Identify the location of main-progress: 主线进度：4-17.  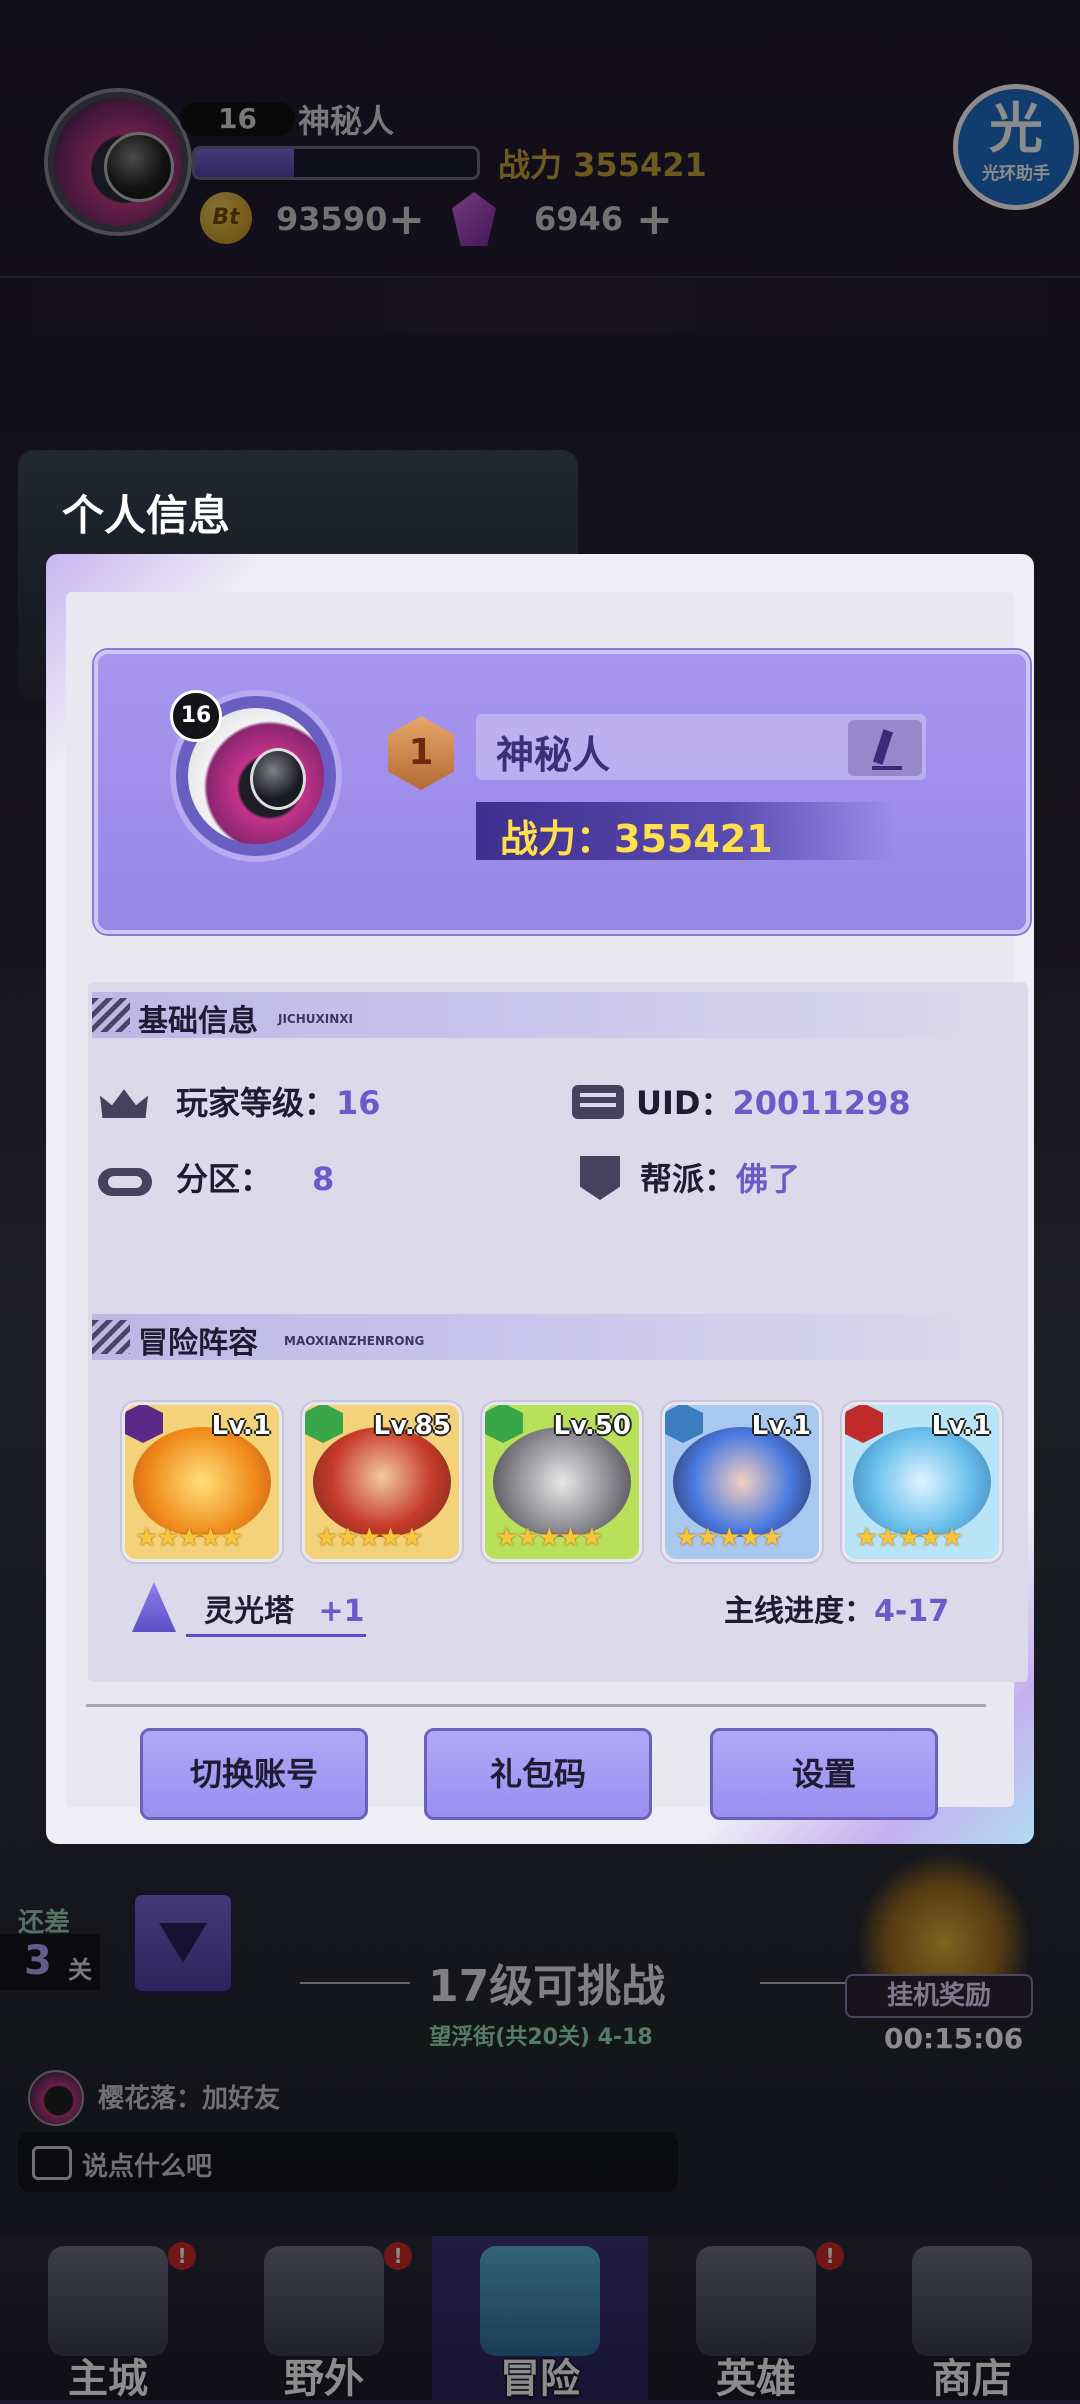
(836, 1608).